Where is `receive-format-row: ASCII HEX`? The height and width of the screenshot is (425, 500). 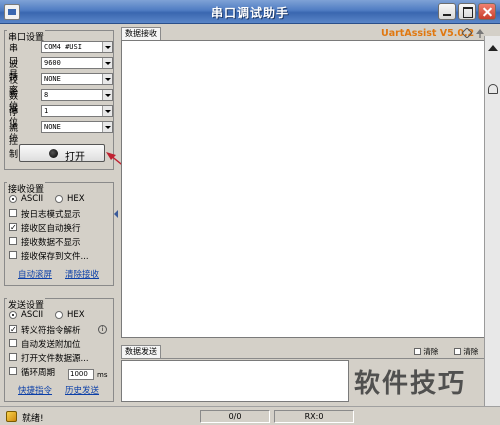
receive-format-row: ASCII HEX is located at coordinates (59, 199).